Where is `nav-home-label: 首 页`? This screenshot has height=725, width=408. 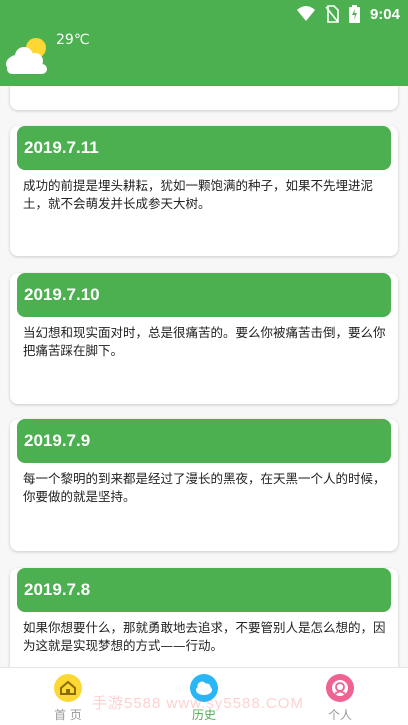 nav-home-label: 首 页 is located at coordinates (68, 715).